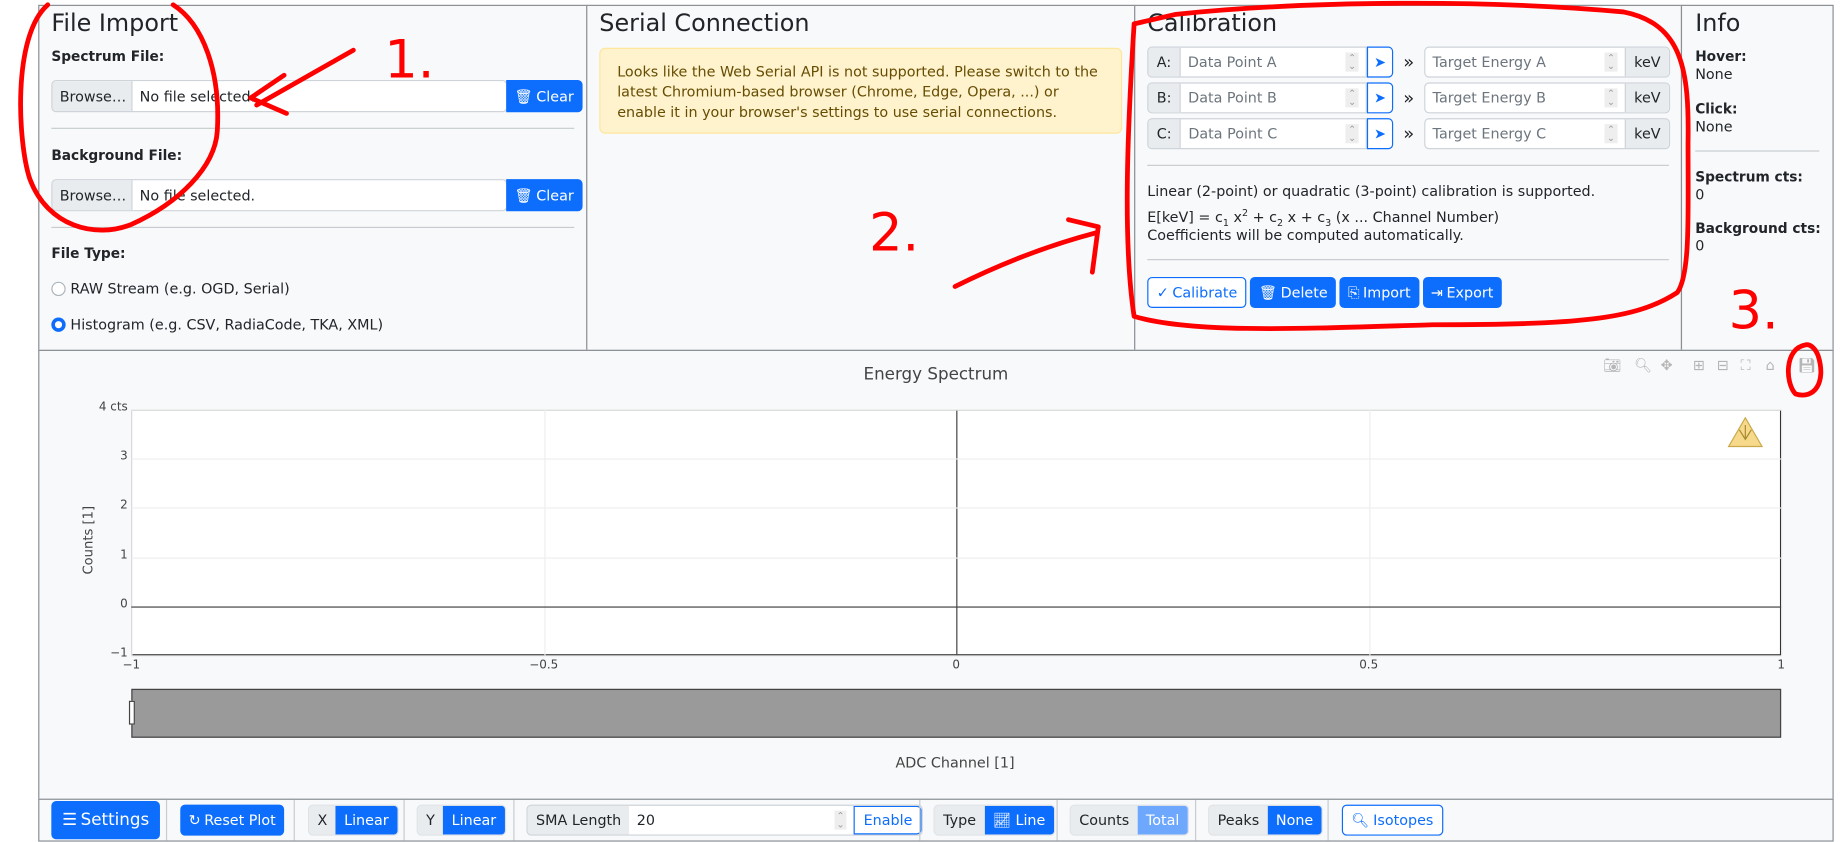 The height and width of the screenshot is (842, 1848). I want to click on background-file-label: Background File:, so click(117, 155).